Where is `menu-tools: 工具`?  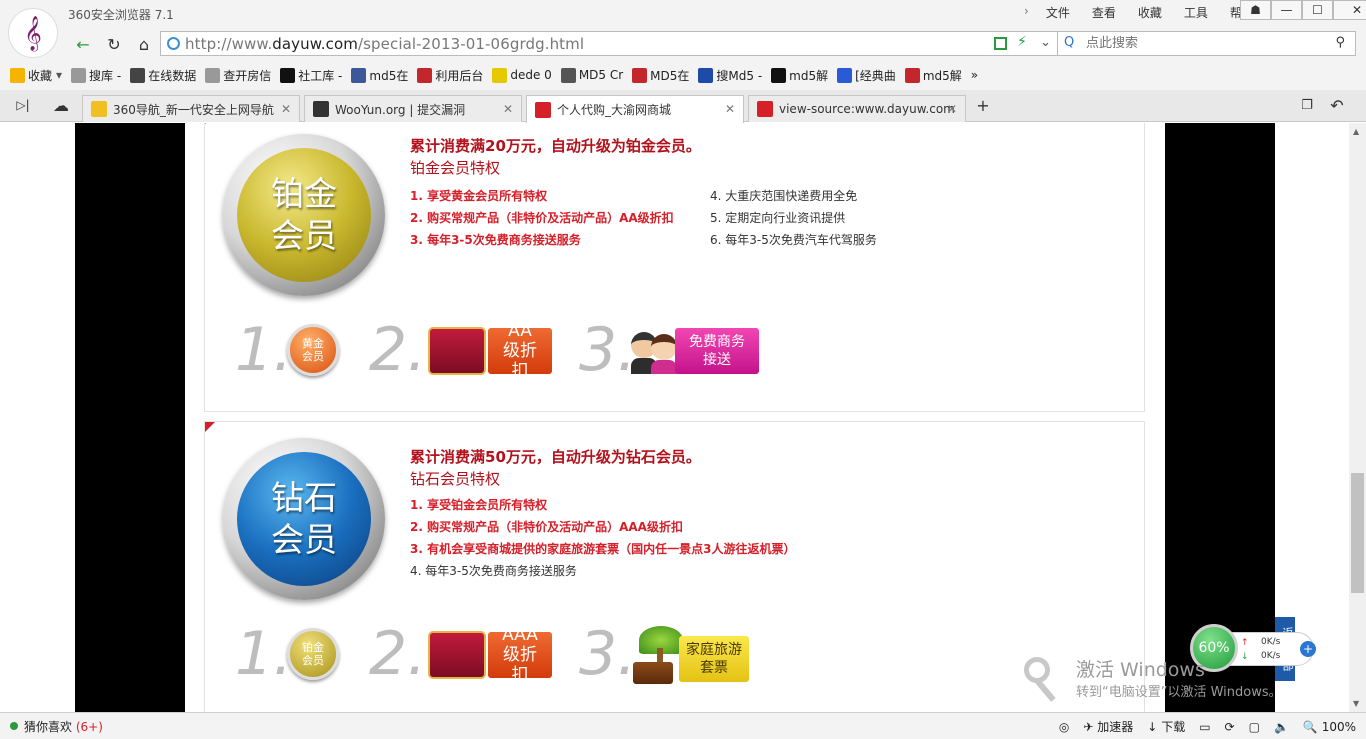
menu-tools: 工具 is located at coordinates (1196, 12).